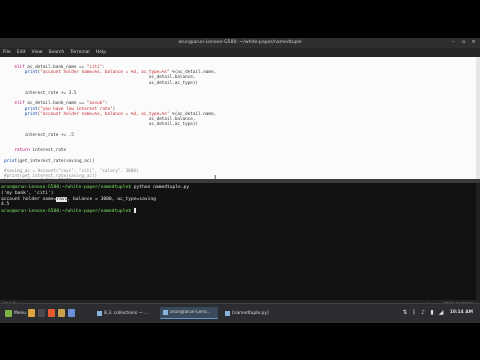 The width and height of the screenshot is (480, 360). Describe the element at coordinates (461, 313) in the screenshot. I see `clock: 10:14 AM` at that location.